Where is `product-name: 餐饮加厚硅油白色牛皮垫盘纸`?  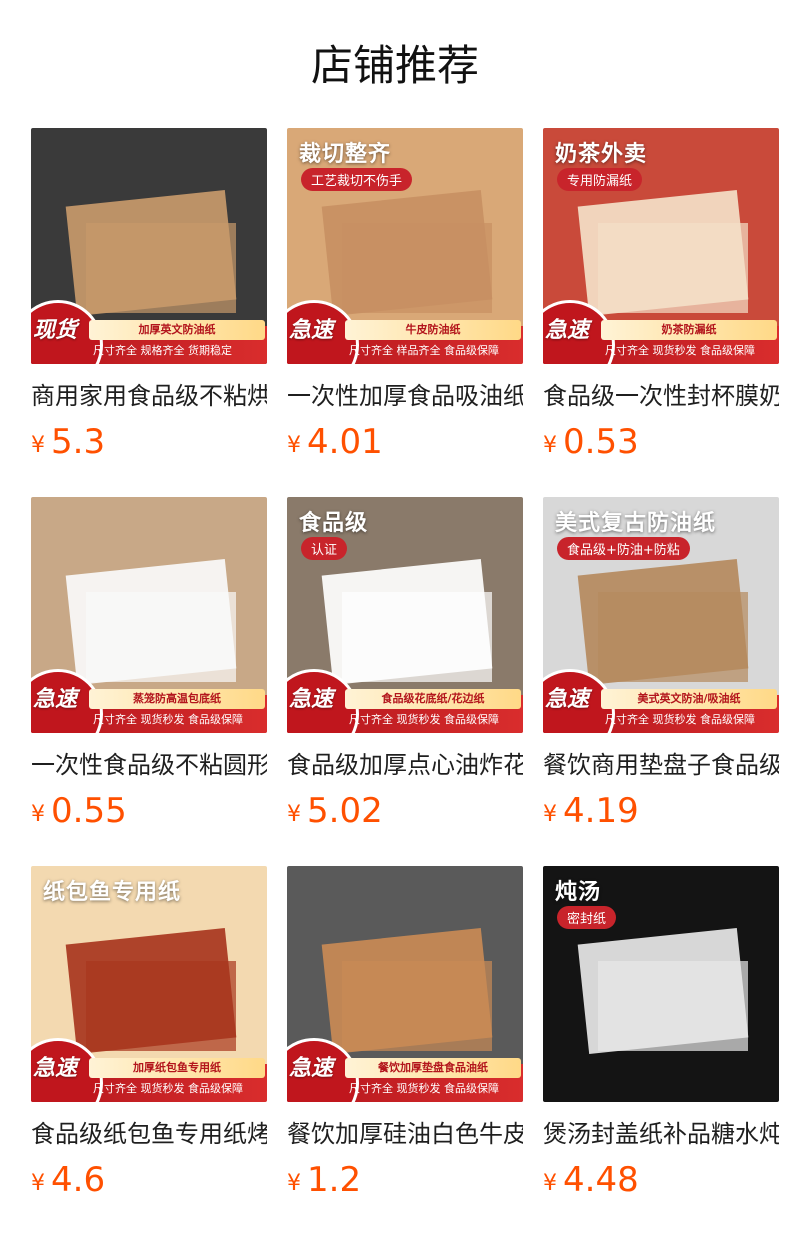 product-name: 餐饮加厚硅油白色牛皮垫盘纸 is located at coordinates (405, 1134).